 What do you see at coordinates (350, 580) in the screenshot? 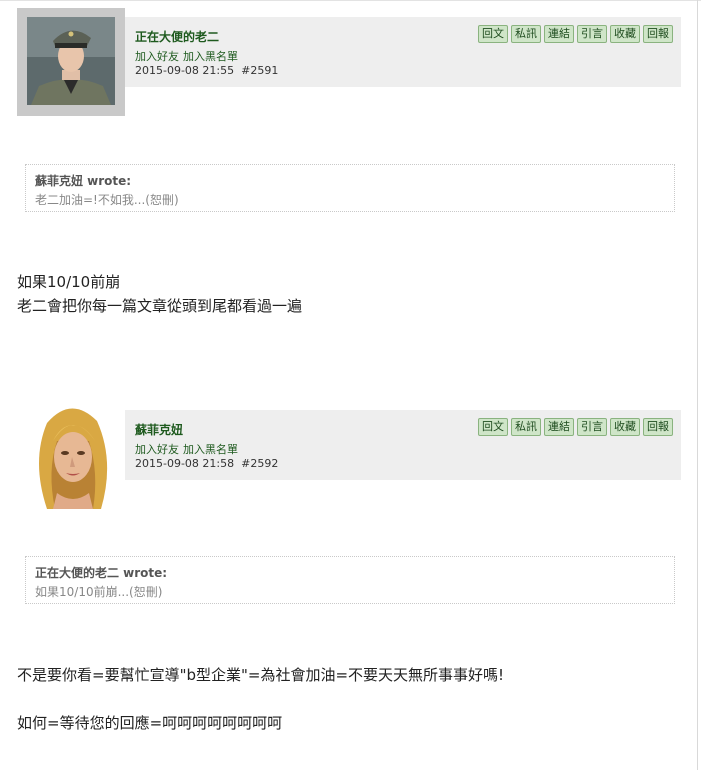
I see `quote-block: 正在大便的老二 wrote: 如果10/10前崩...(恕刪)` at bounding box center [350, 580].